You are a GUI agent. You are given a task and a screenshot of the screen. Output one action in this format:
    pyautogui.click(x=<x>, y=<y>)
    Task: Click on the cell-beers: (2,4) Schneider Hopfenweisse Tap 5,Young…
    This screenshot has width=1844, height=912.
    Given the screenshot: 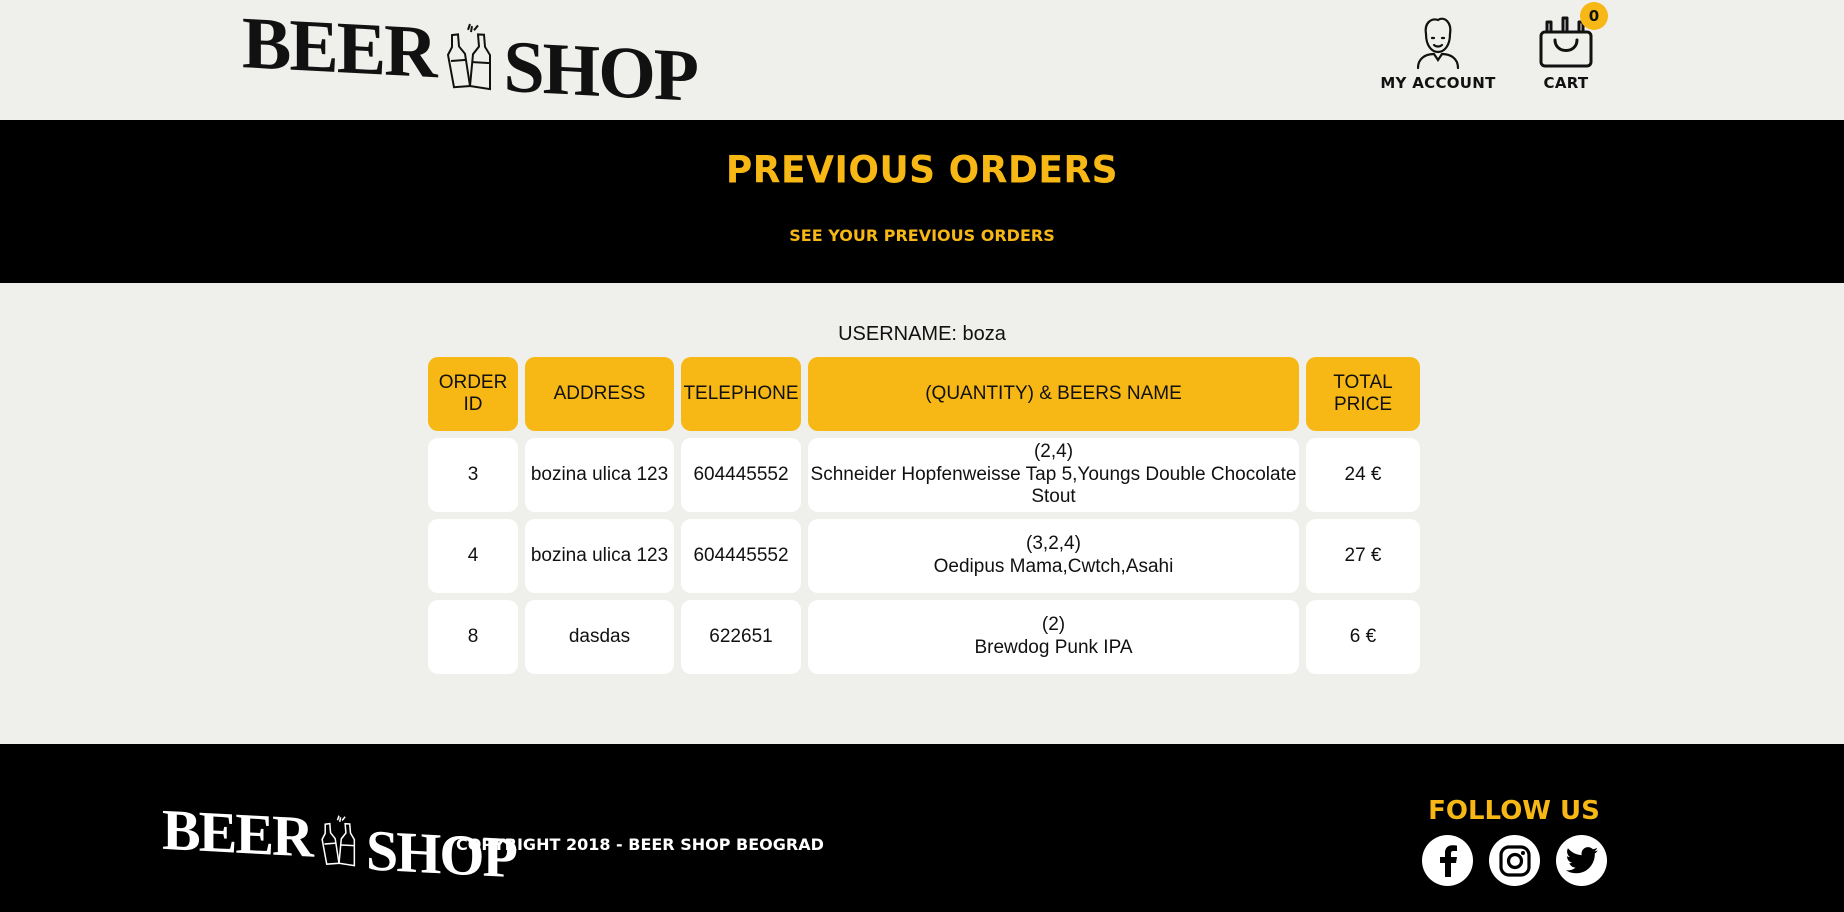 What is the action you would take?
    pyautogui.click(x=1053, y=475)
    